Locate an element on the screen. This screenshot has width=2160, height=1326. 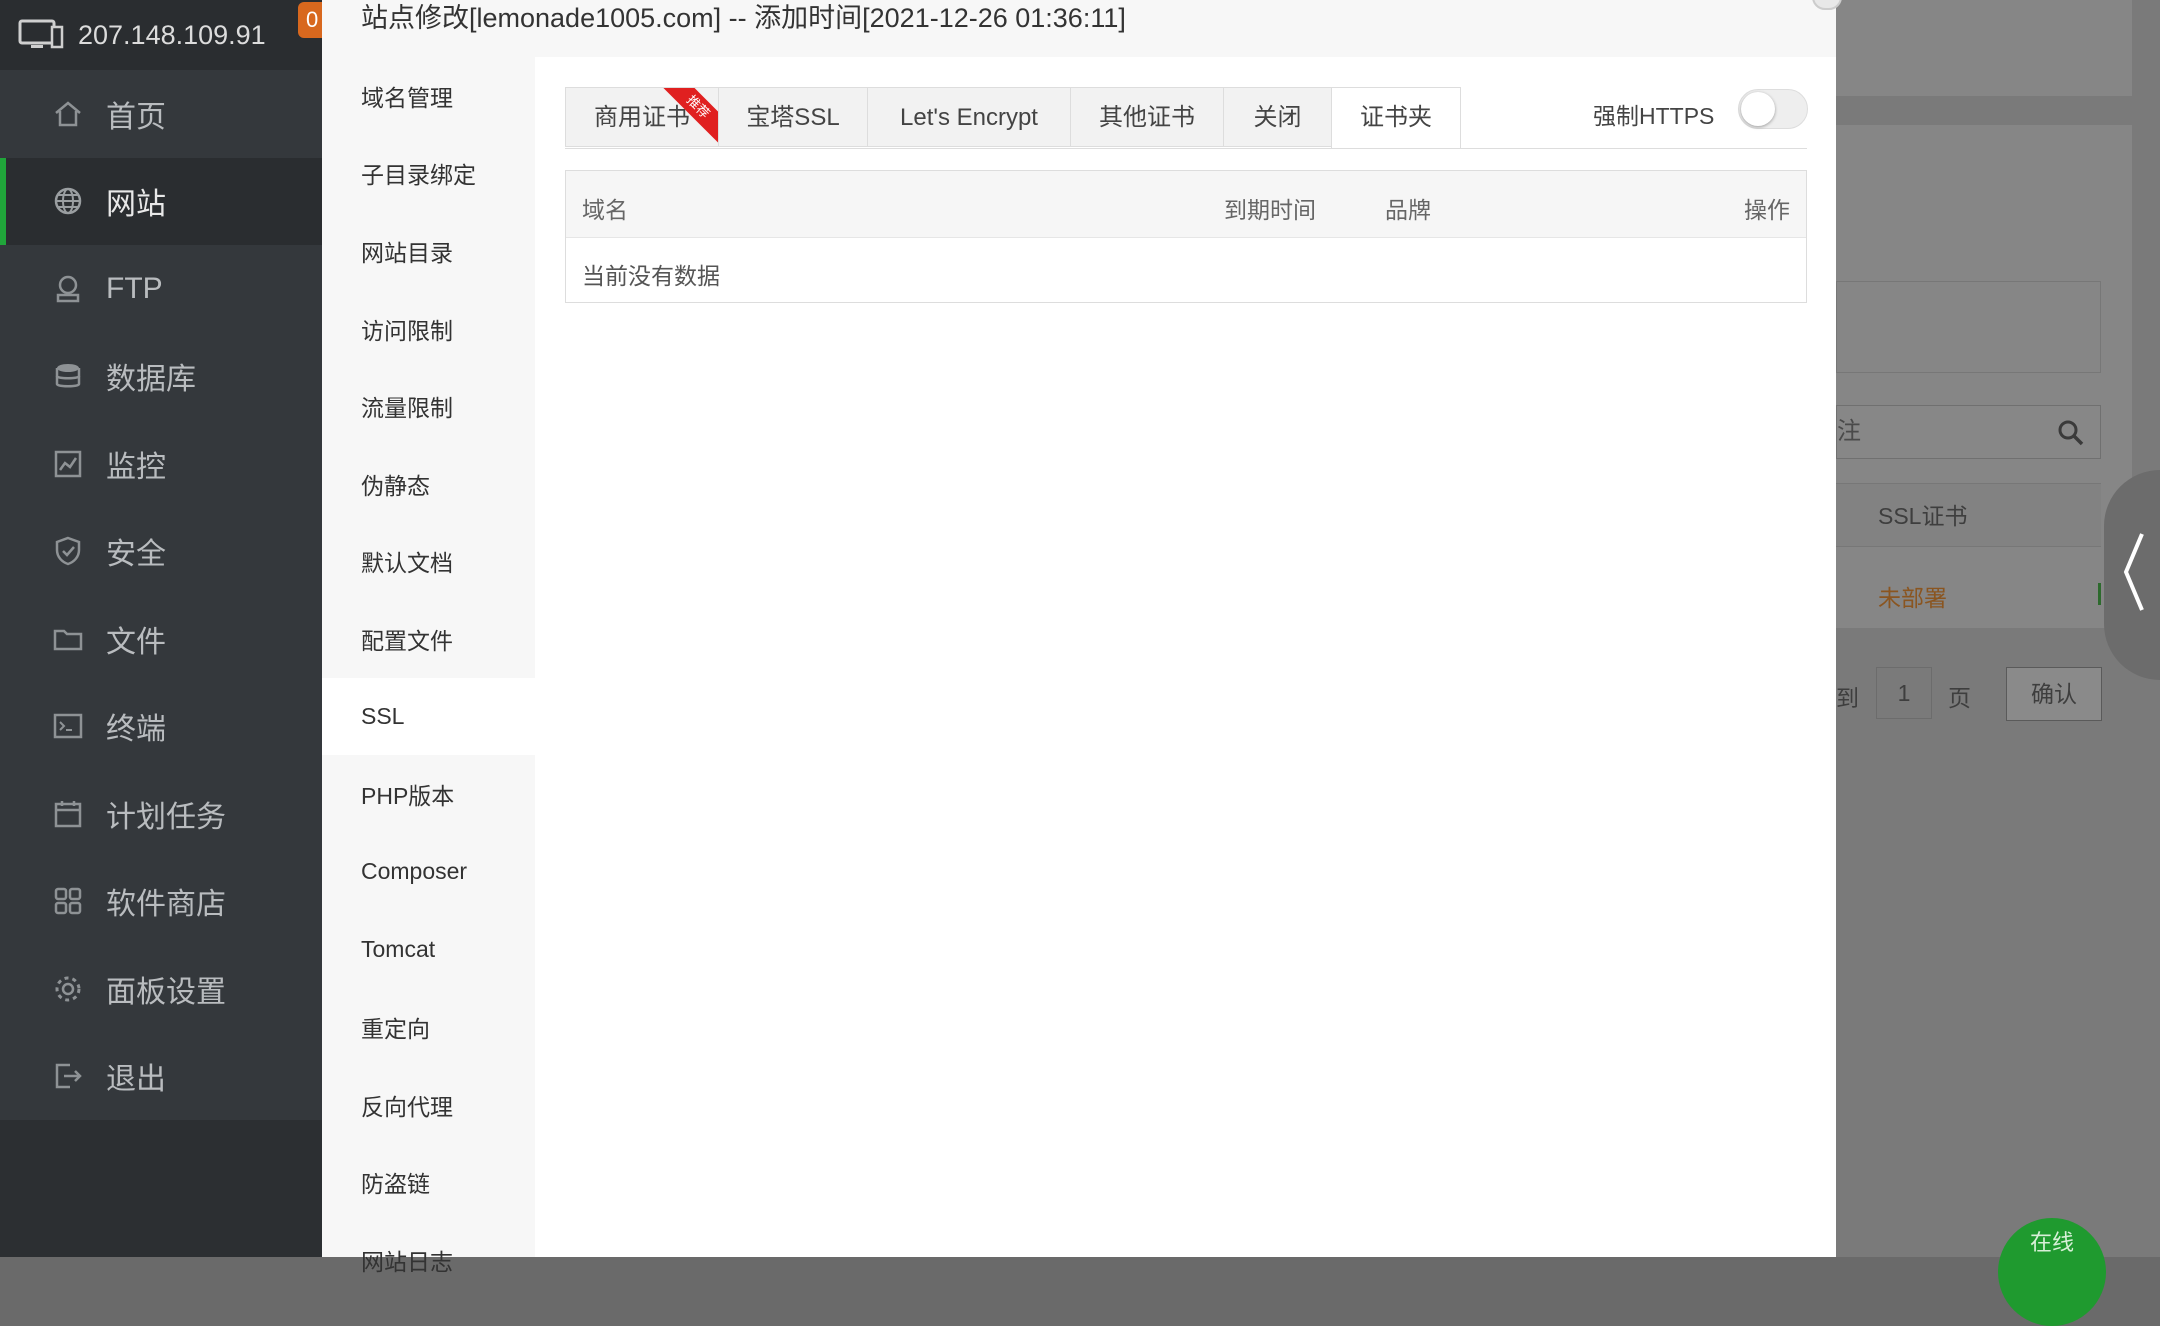
sidebar-item-security: 安全 is located at coordinates (161, 552).